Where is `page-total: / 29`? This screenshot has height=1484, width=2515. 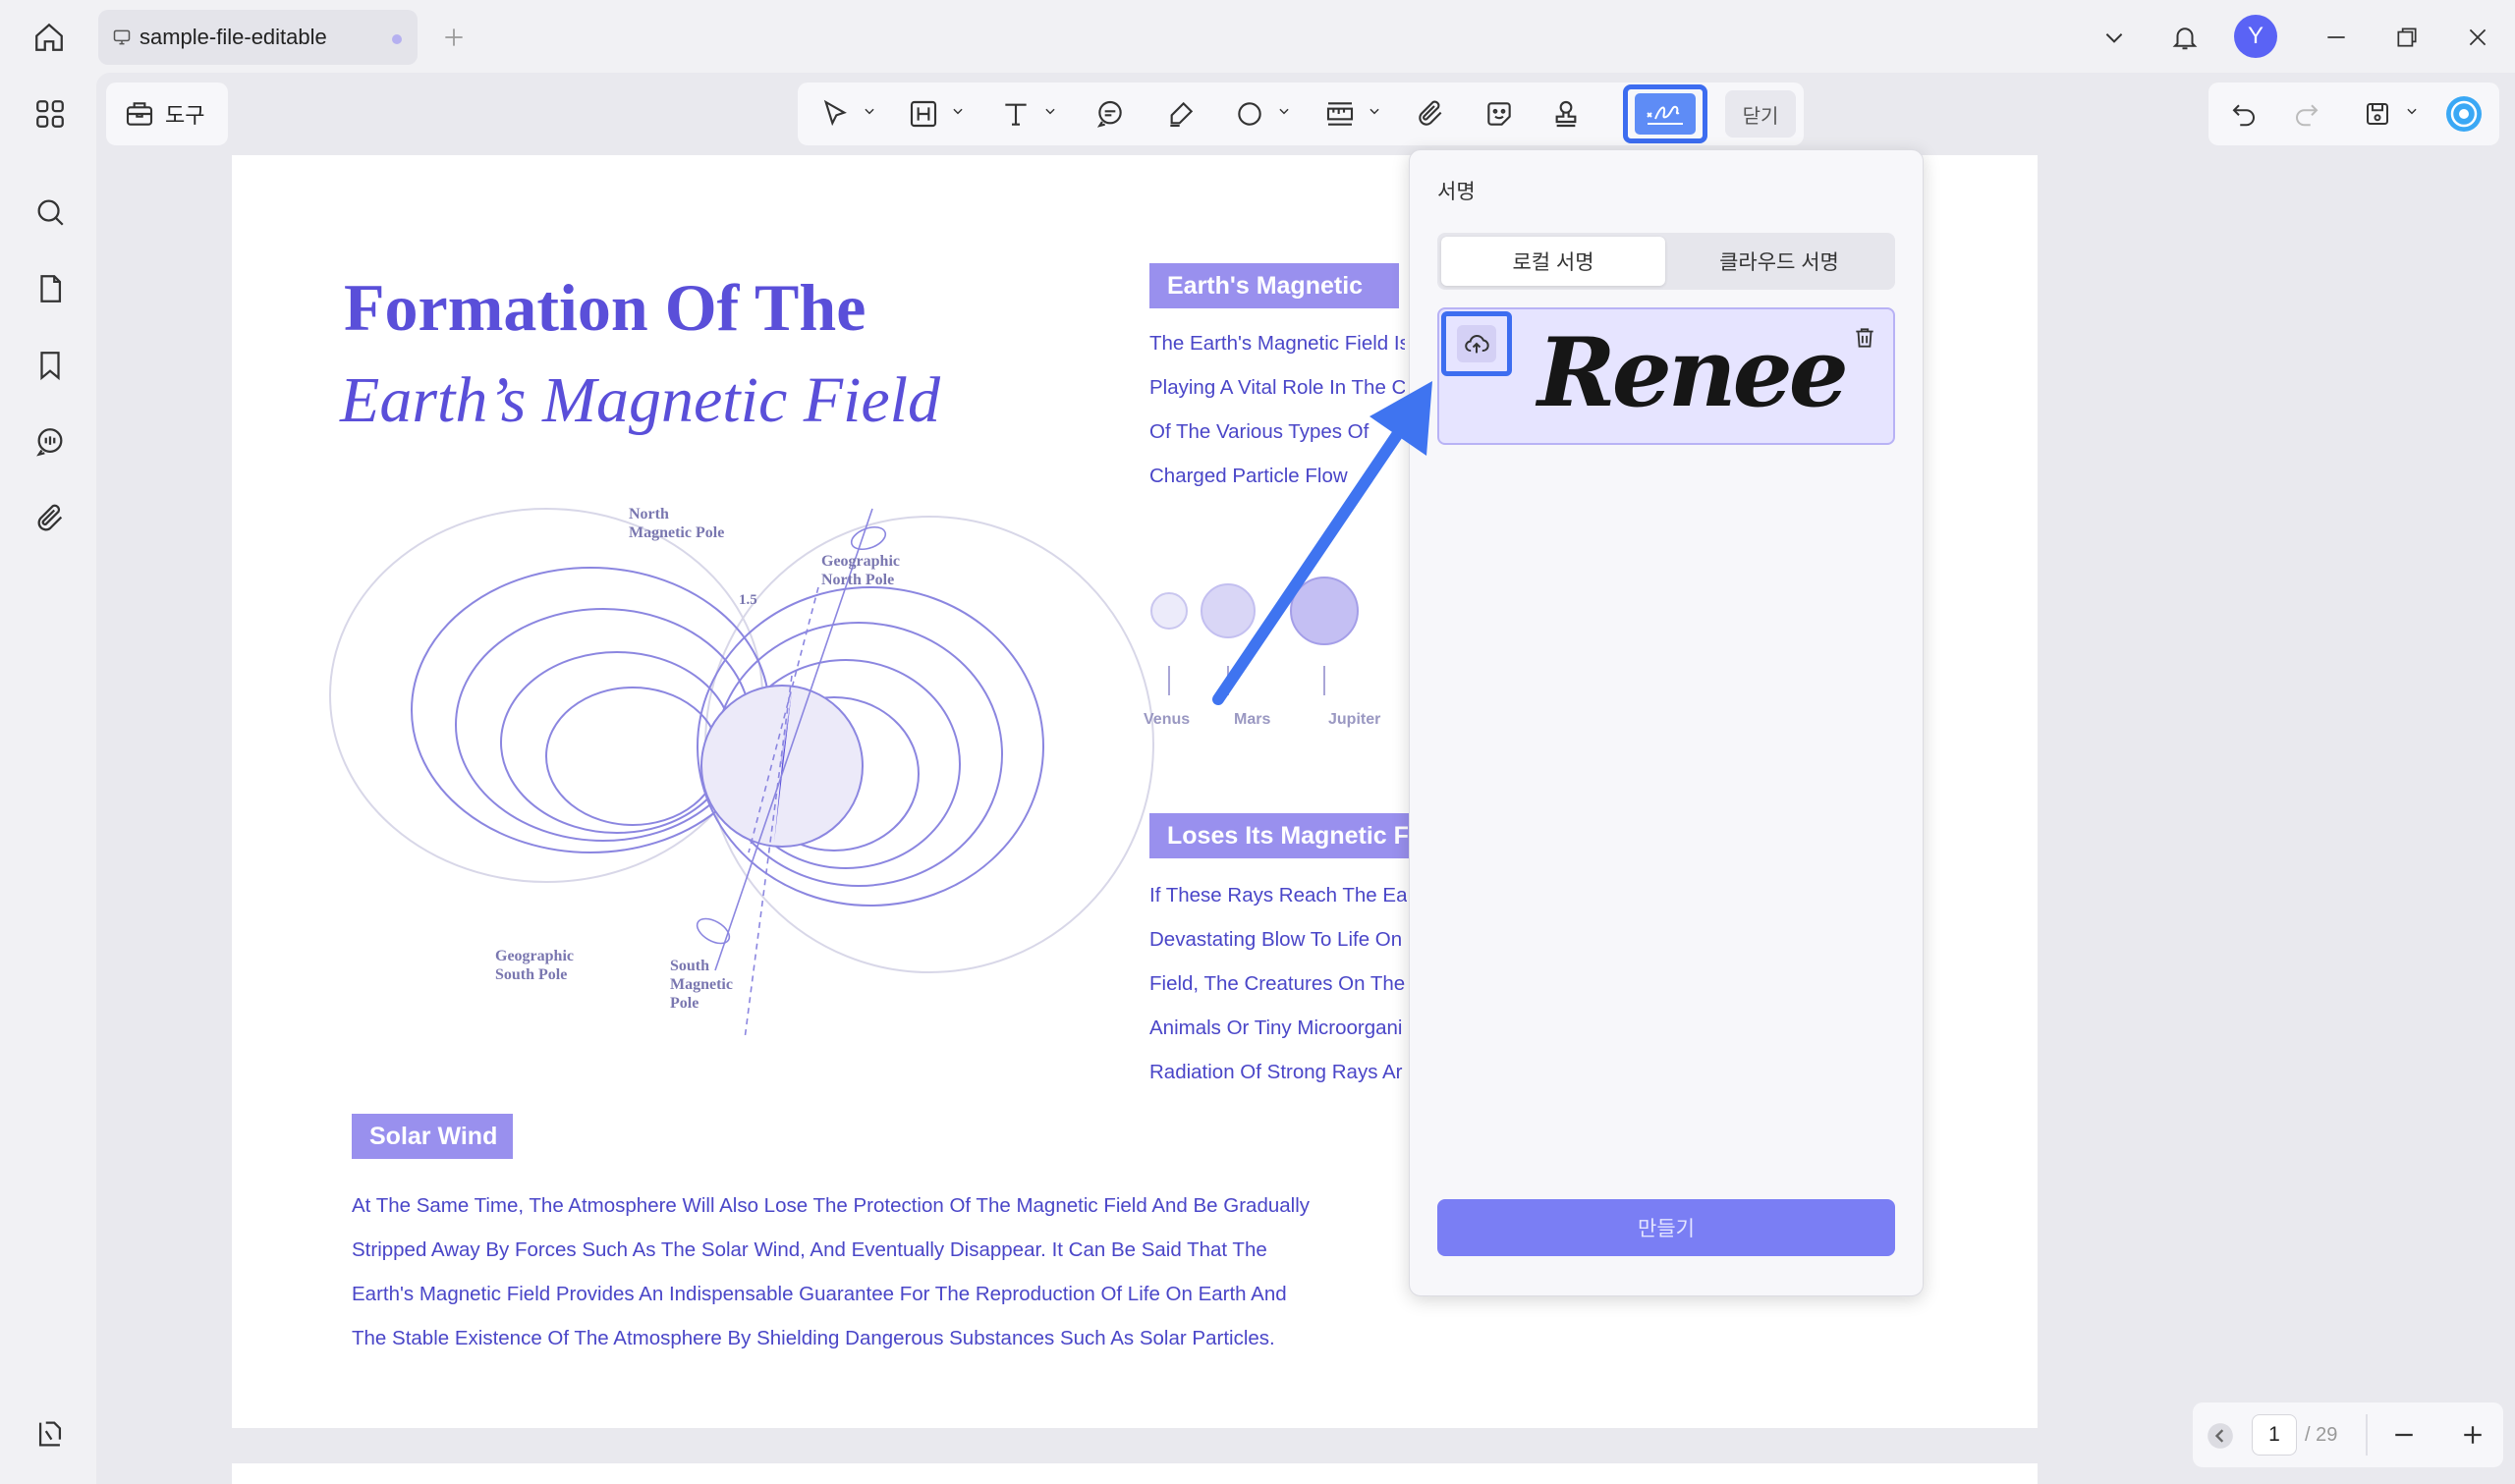 page-total: / 29 is located at coordinates (2321, 1435).